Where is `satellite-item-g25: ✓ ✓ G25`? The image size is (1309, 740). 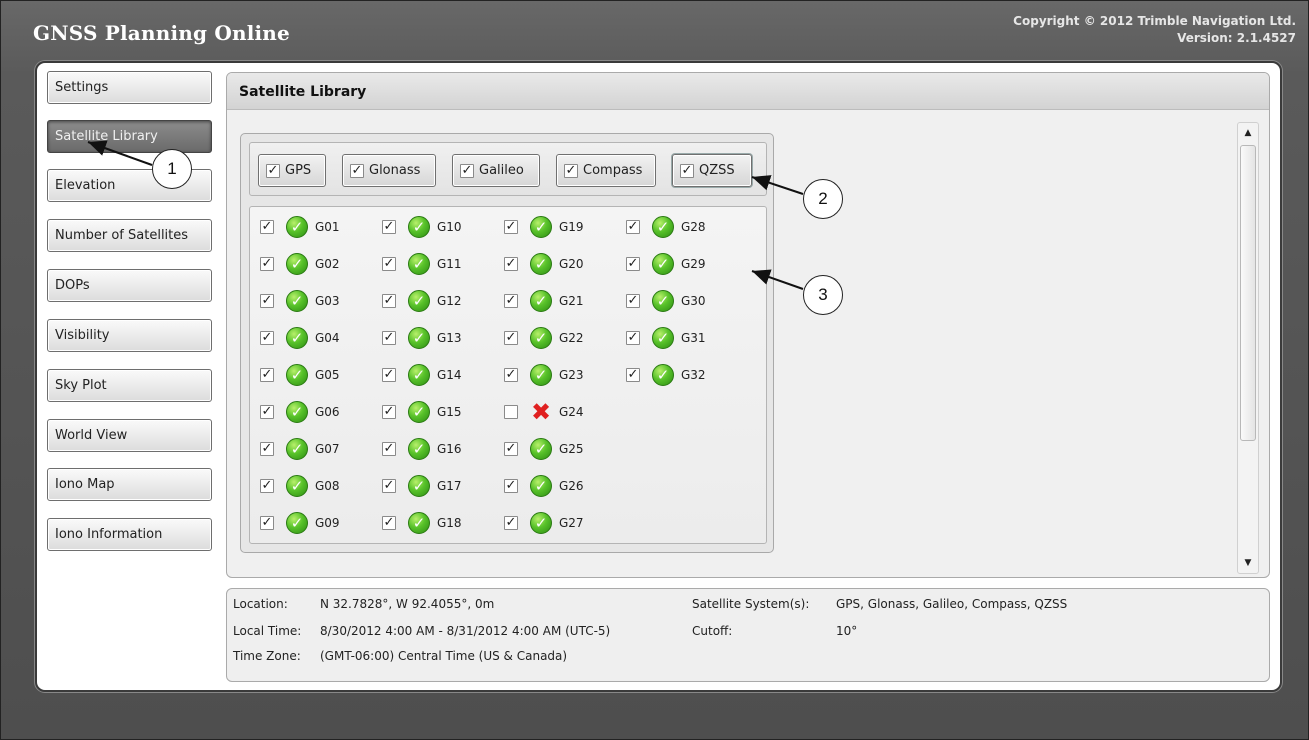
satellite-item-g25: ✓ ✓ G25 is located at coordinates (544, 449).